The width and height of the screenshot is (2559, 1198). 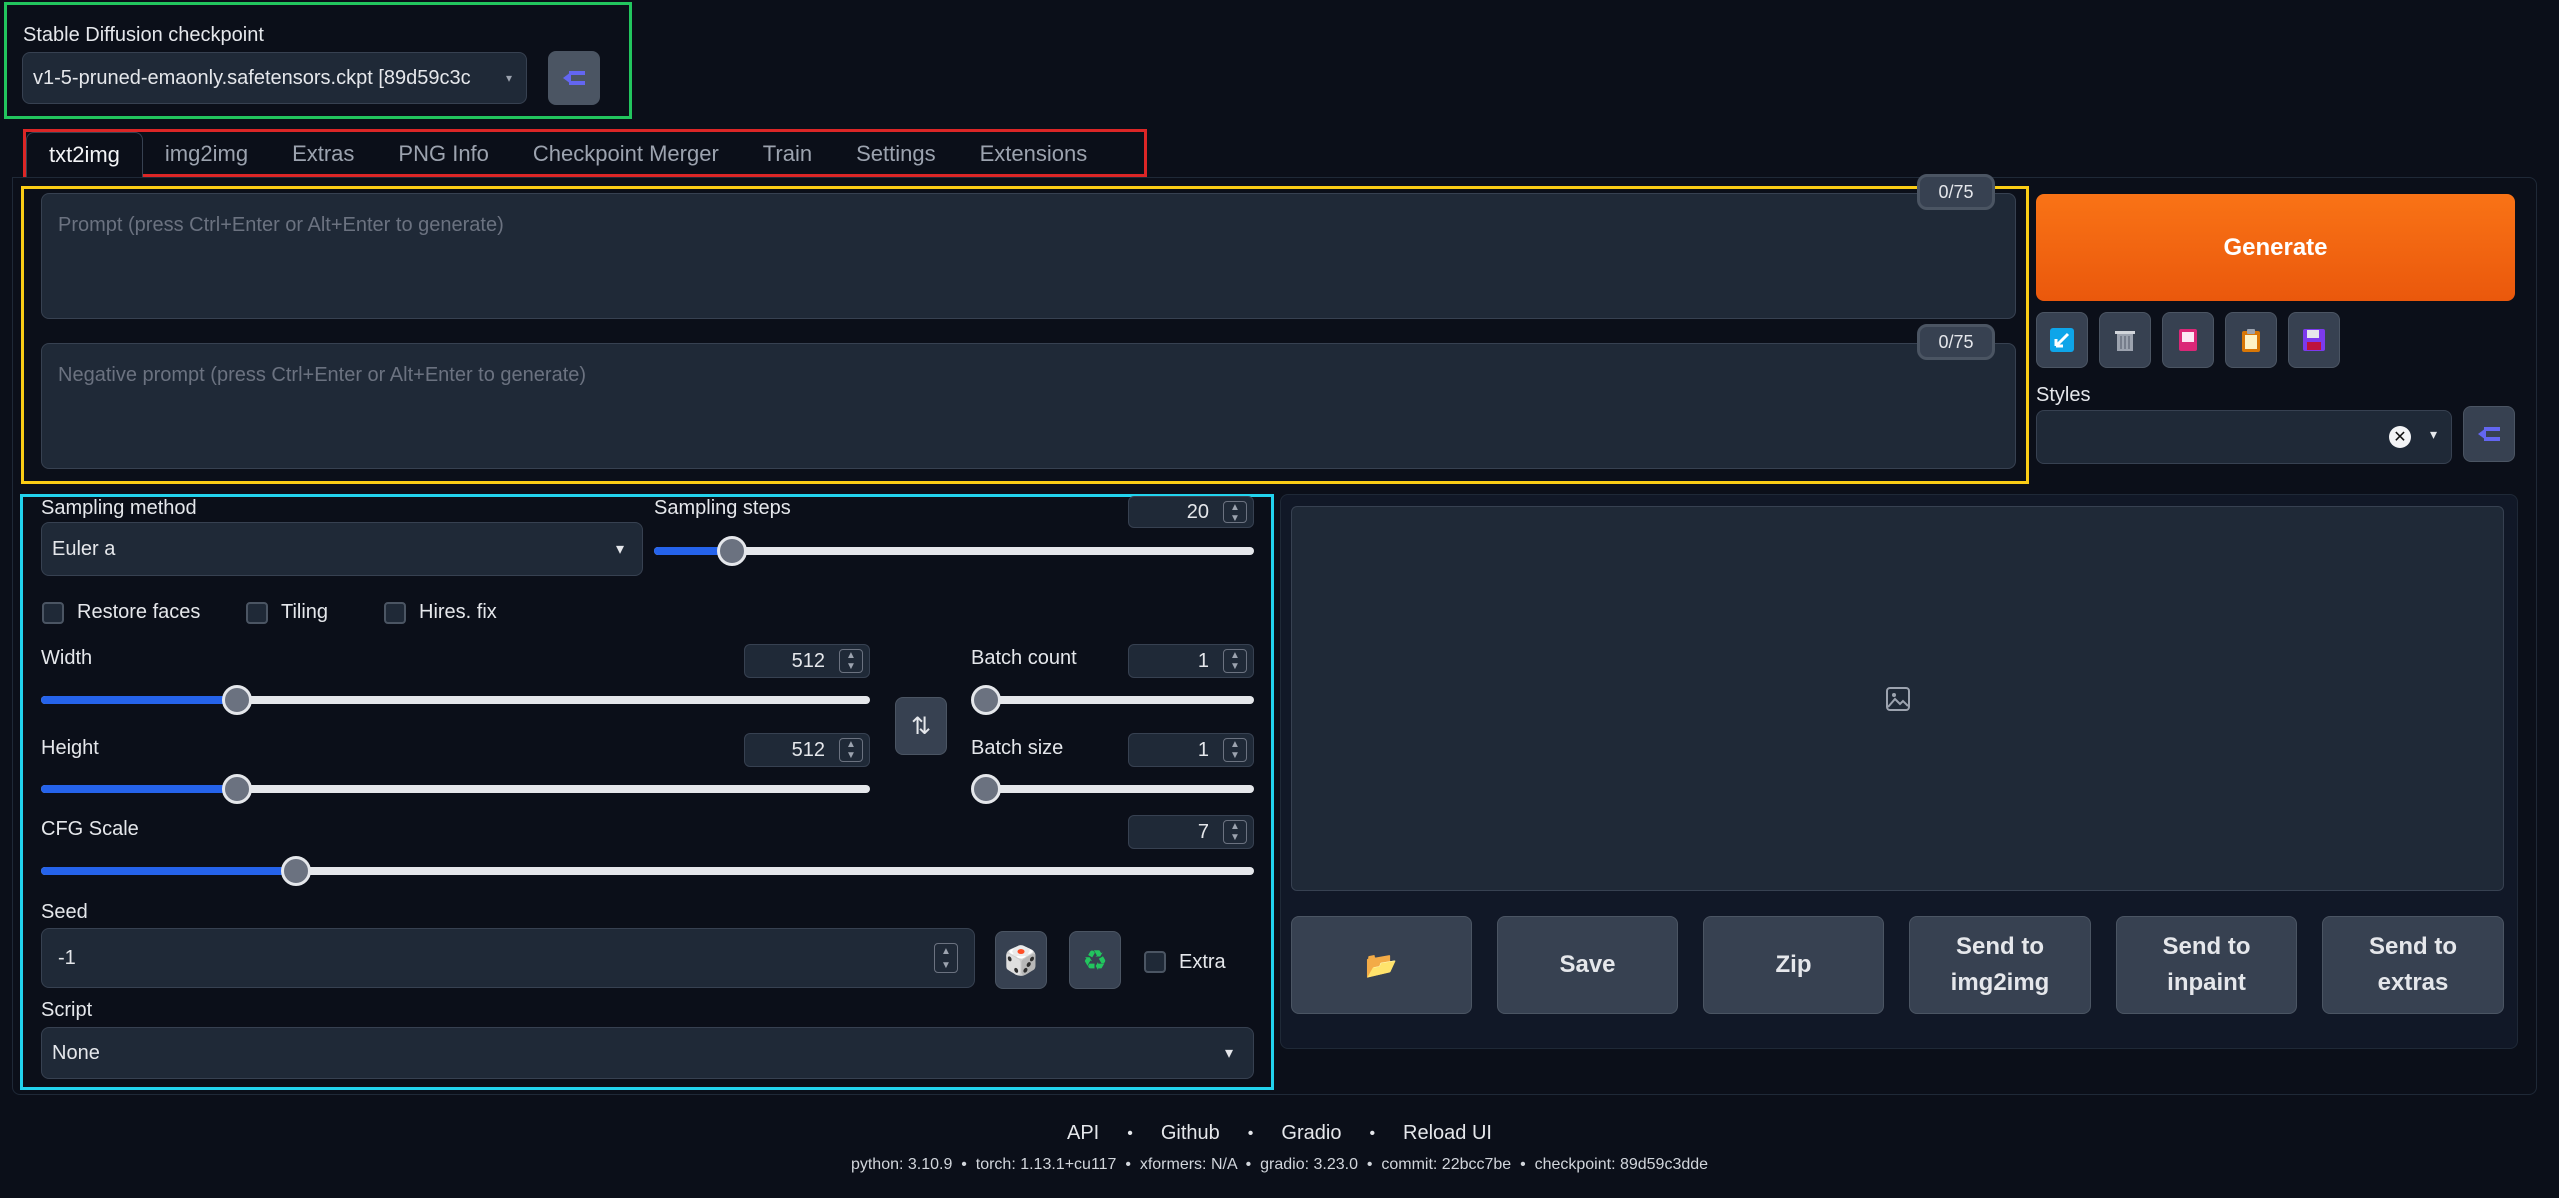 What do you see at coordinates (2400, 437) in the screenshot?
I see `clear-icon: ✕` at bounding box center [2400, 437].